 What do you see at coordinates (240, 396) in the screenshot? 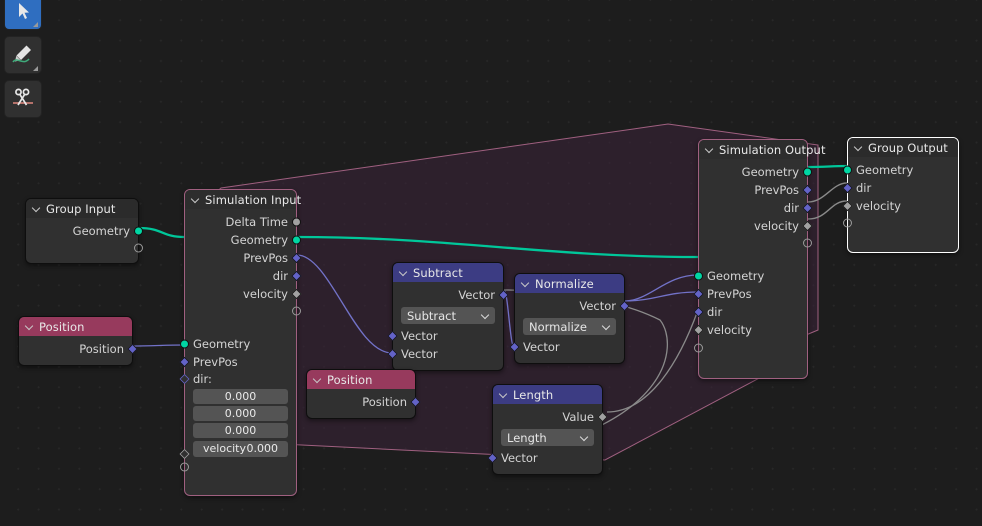
I see `dir-x-field: 0.000` at bounding box center [240, 396].